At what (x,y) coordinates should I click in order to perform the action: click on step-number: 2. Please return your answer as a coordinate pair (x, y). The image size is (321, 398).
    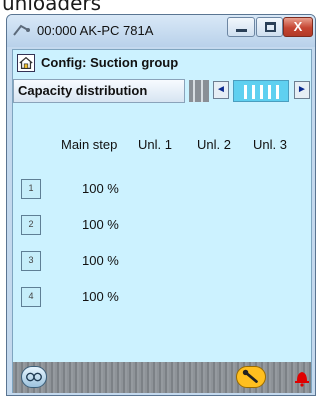
    Looking at the image, I should click on (31, 224).